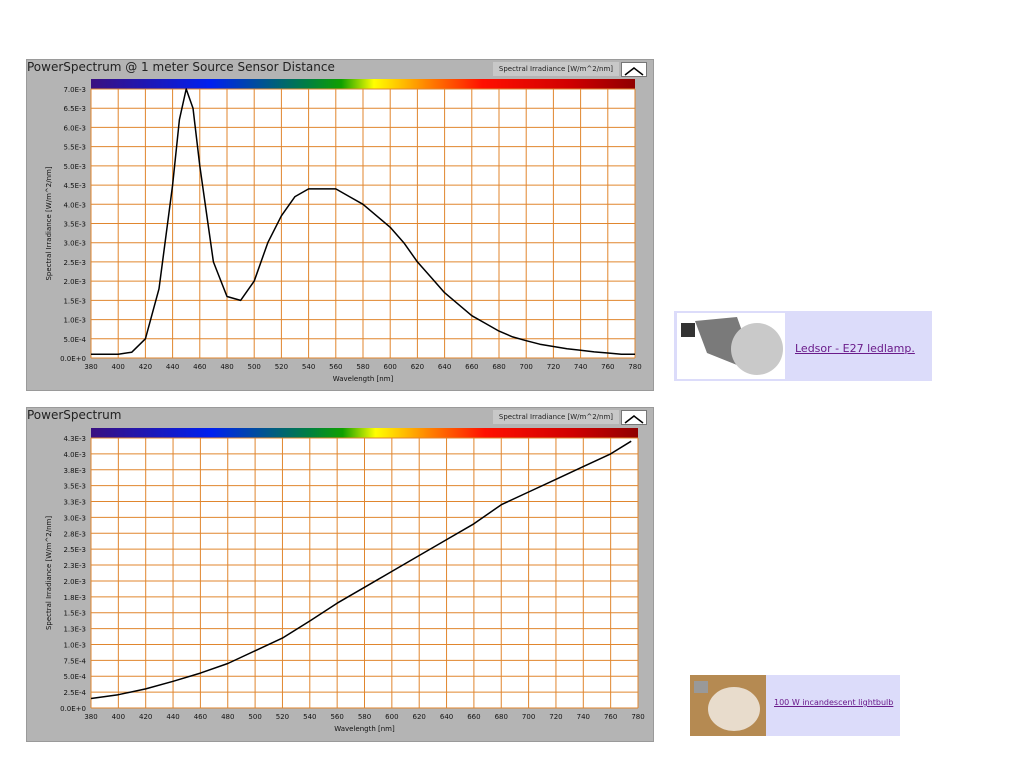 This screenshot has height=767, width=1024. I want to click on y-tick-label: 5.5E-3, so click(74, 148).